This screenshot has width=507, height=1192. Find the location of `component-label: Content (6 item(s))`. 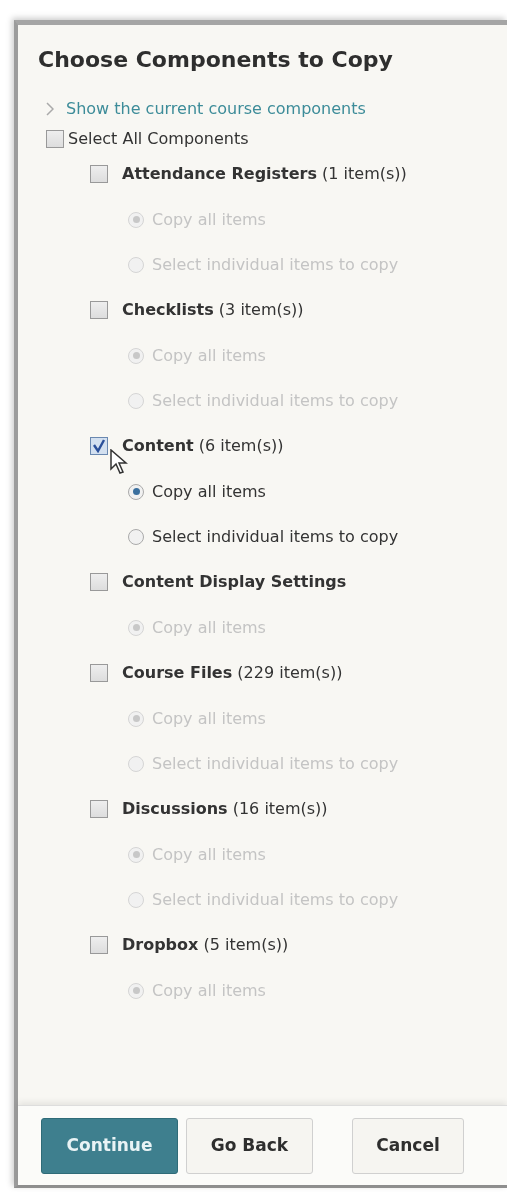

component-label: Content (6 item(s)) is located at coordinates (203, 446).